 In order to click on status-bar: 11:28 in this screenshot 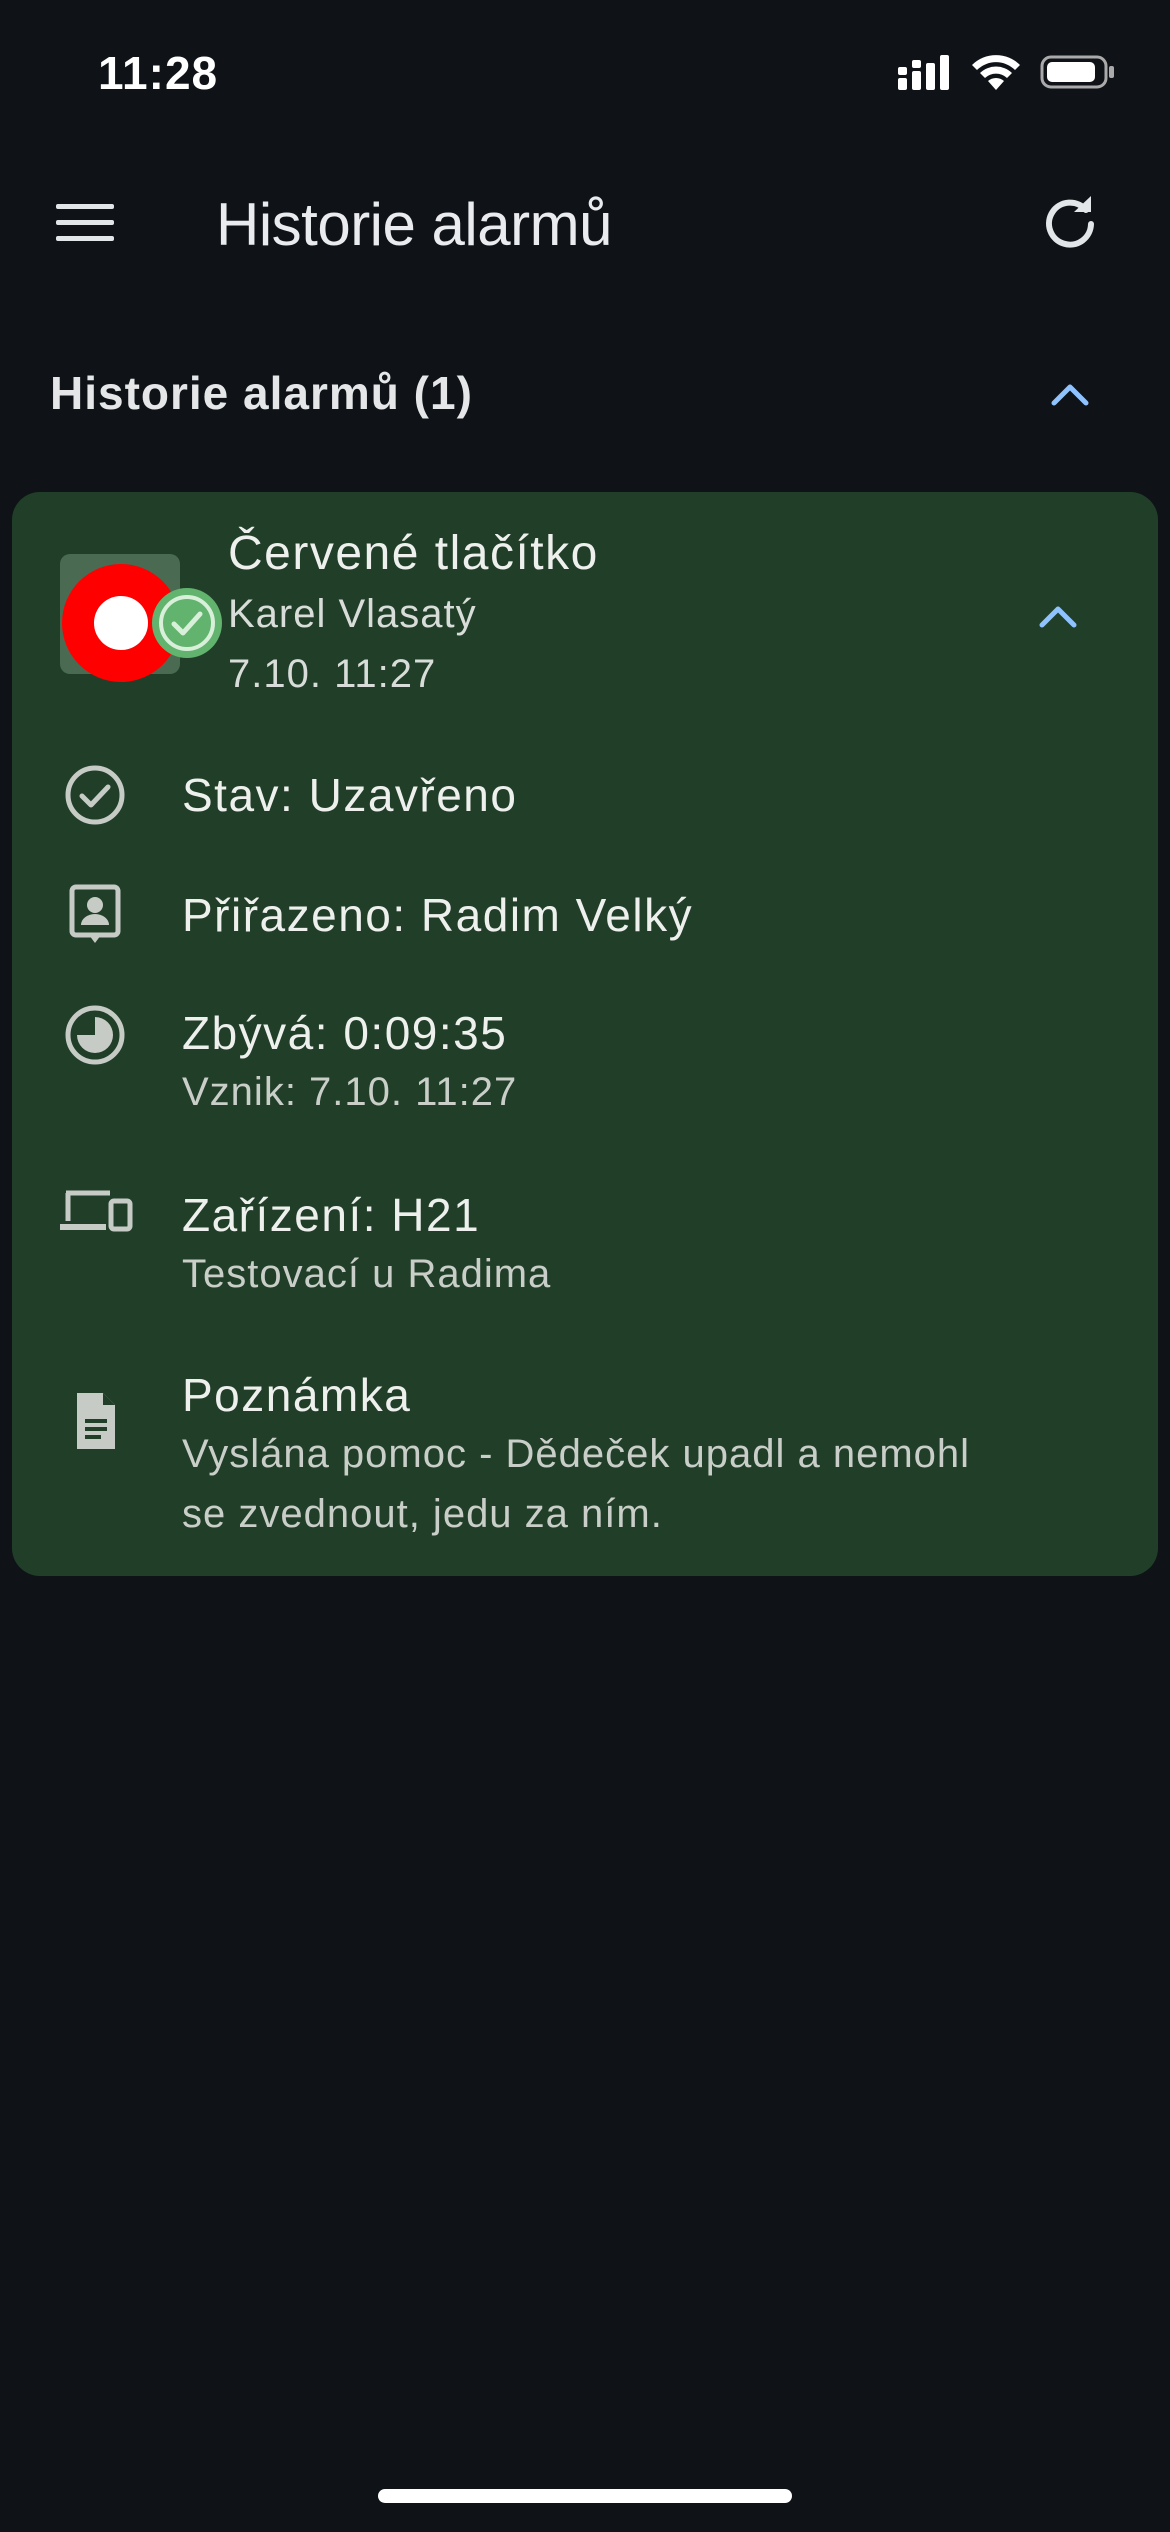, I will do `click(585, 70)`.